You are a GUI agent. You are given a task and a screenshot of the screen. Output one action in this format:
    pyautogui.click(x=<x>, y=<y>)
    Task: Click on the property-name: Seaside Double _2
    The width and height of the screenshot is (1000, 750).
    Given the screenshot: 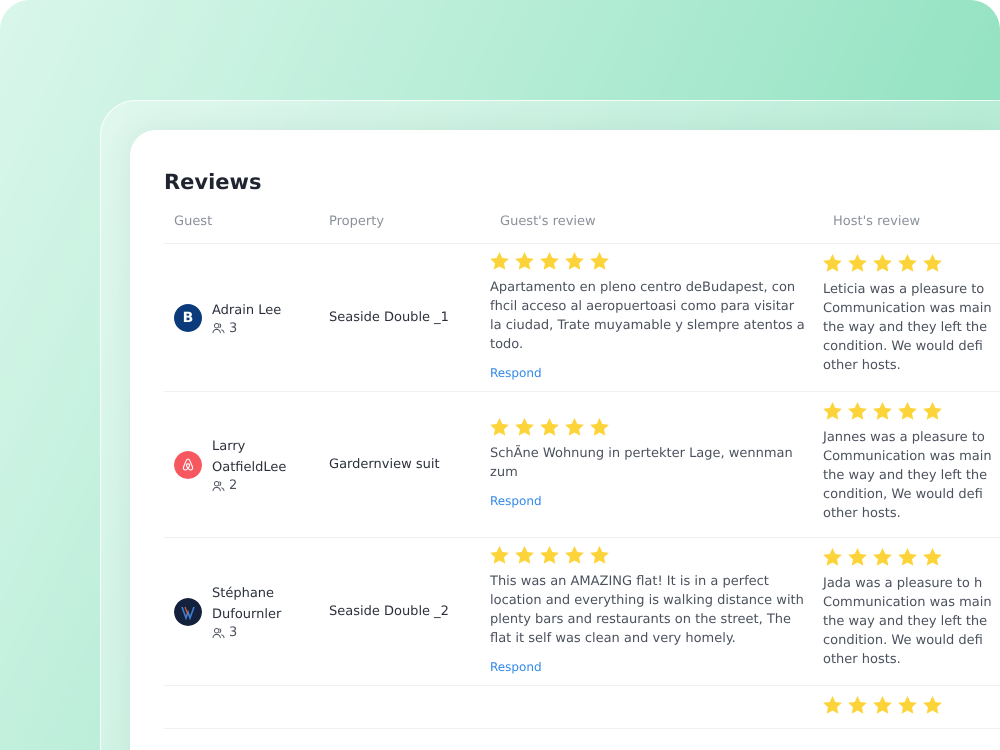 What is the action you would take?
    pyautogui.click(x=389, y=611)
    